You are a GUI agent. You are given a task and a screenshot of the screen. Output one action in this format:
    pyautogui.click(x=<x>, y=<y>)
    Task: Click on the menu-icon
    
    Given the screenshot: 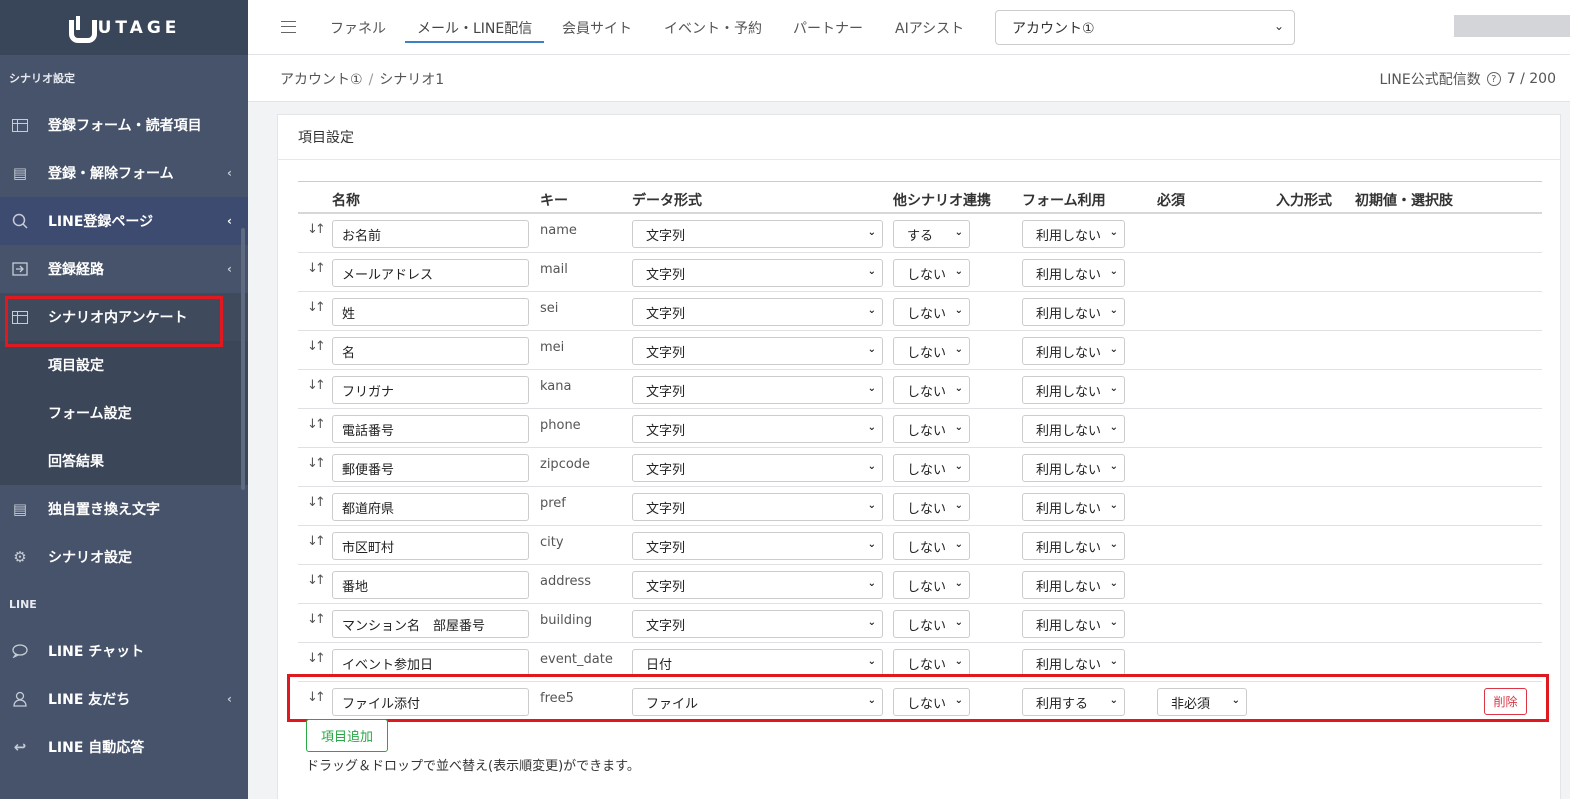 What is the action you would take?
    pyautogui.click(x=288, y=27)
    